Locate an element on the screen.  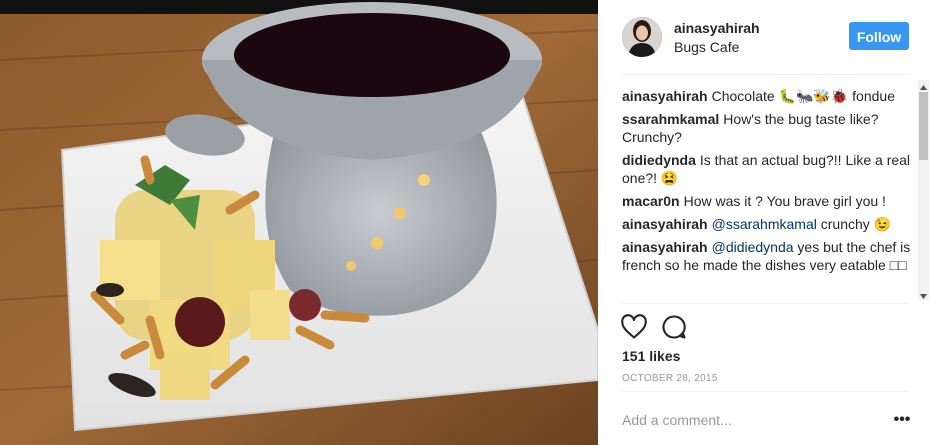
comment-text: crunchy 😉 is located at coordinates (854, 224).